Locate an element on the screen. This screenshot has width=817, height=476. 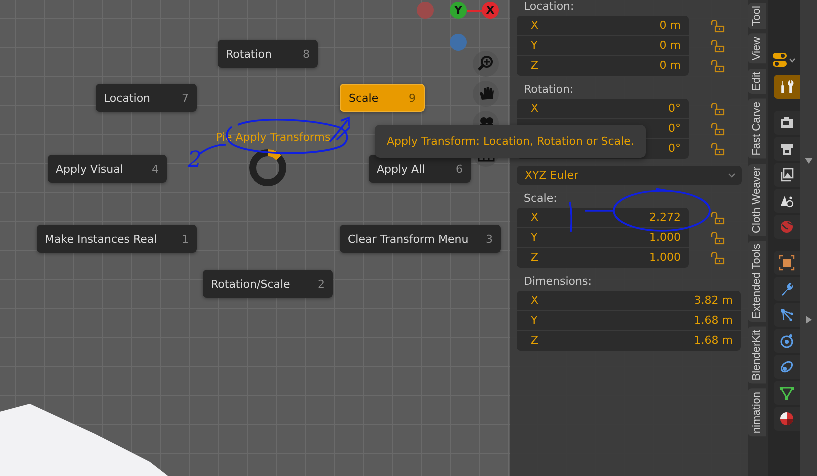
number-field: X 2.272 is located at coordinates (603, 218).